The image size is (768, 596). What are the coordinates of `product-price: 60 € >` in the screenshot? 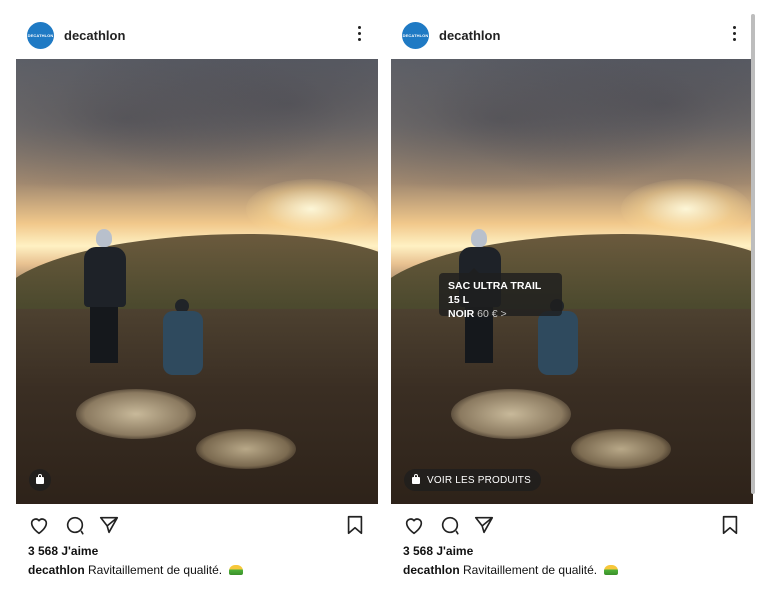 It's located at (492, 314).